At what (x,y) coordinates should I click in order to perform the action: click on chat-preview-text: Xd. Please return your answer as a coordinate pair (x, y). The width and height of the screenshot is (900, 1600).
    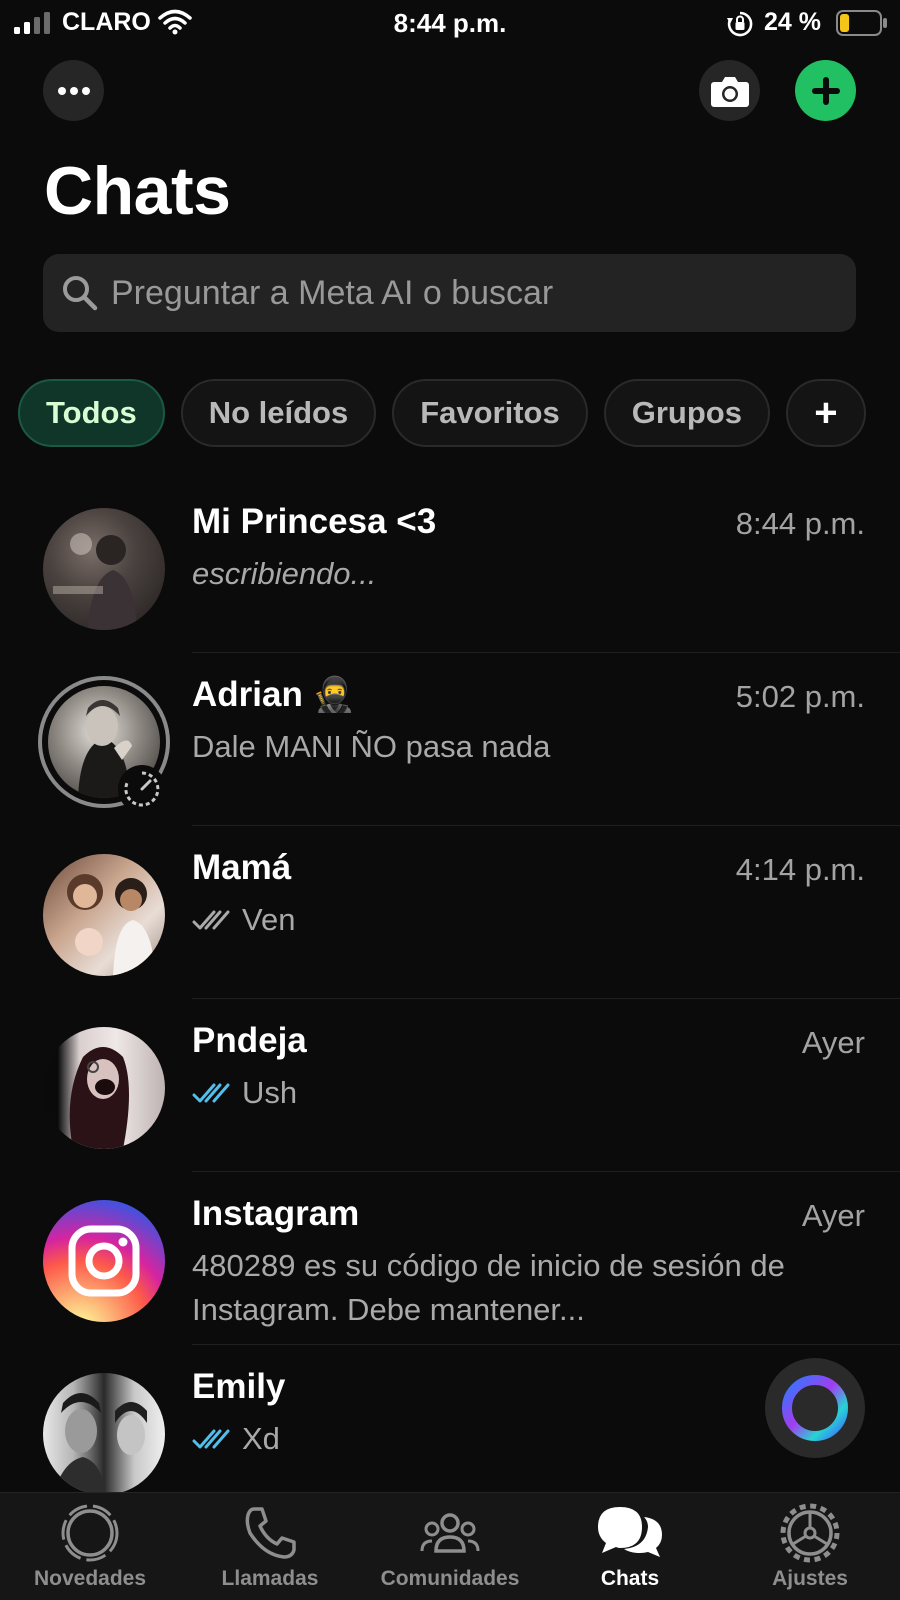
    Looking at the image, I should click on (261, 1438).